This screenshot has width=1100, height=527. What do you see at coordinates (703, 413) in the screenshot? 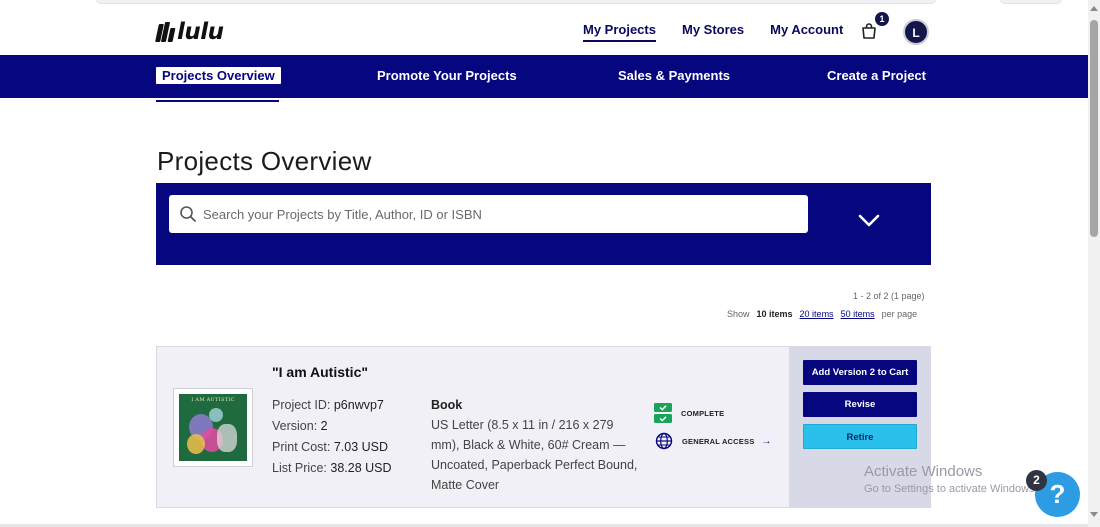
I see `status-complete-label: COMPLETE` at bounding box center [703, 413].